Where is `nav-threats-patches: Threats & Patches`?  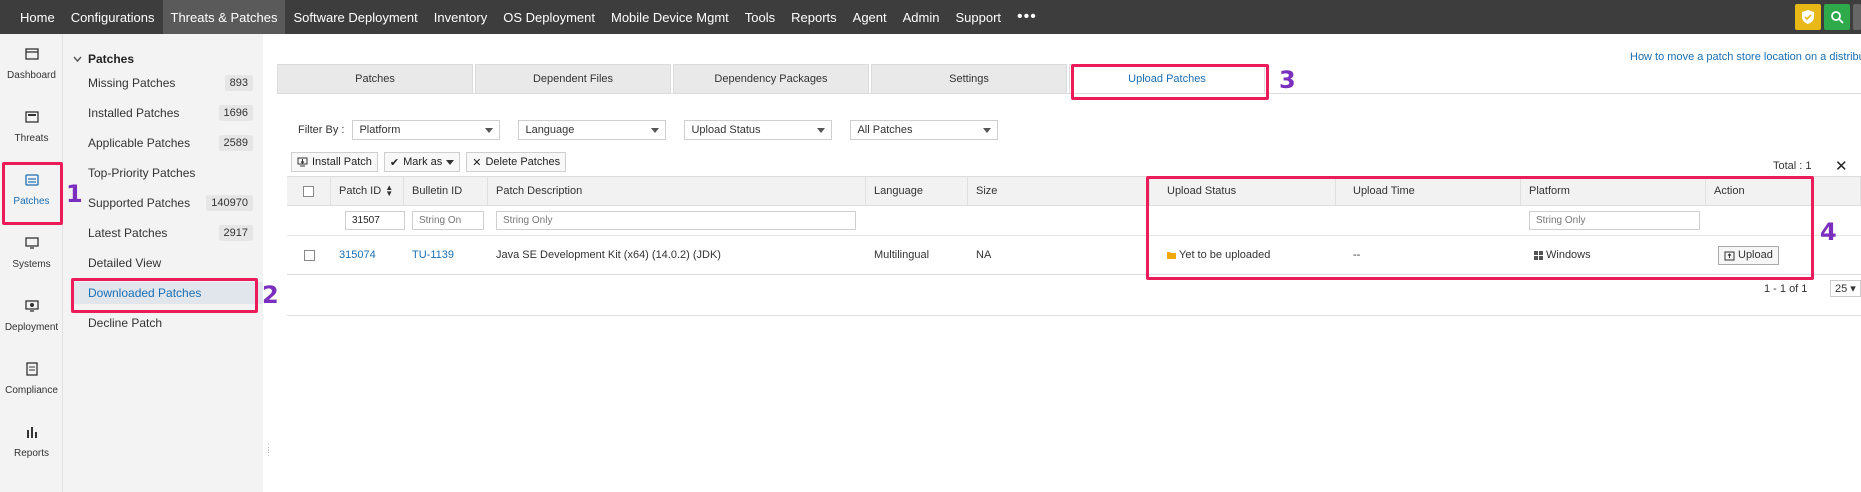 nav-threats-patches: Threats & Patches is located at coordinates (224, 17).